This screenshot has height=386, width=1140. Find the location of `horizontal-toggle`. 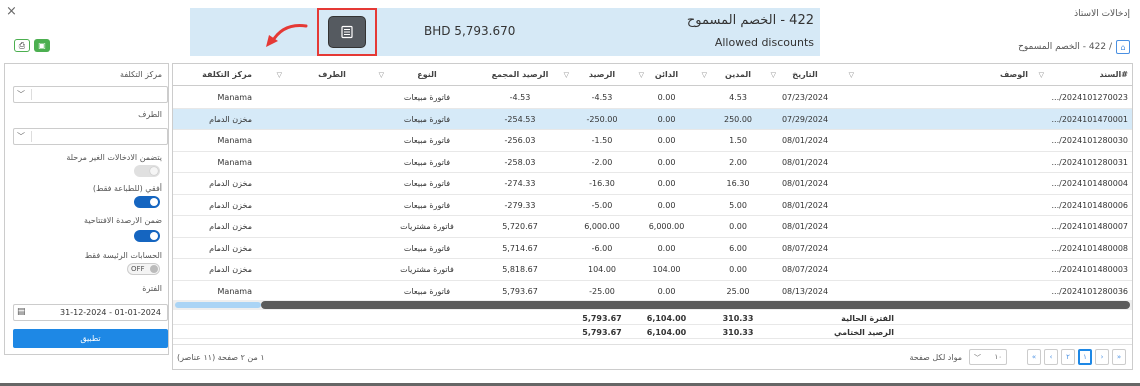

horizontal-toggle is located at coordinates (147, 202).